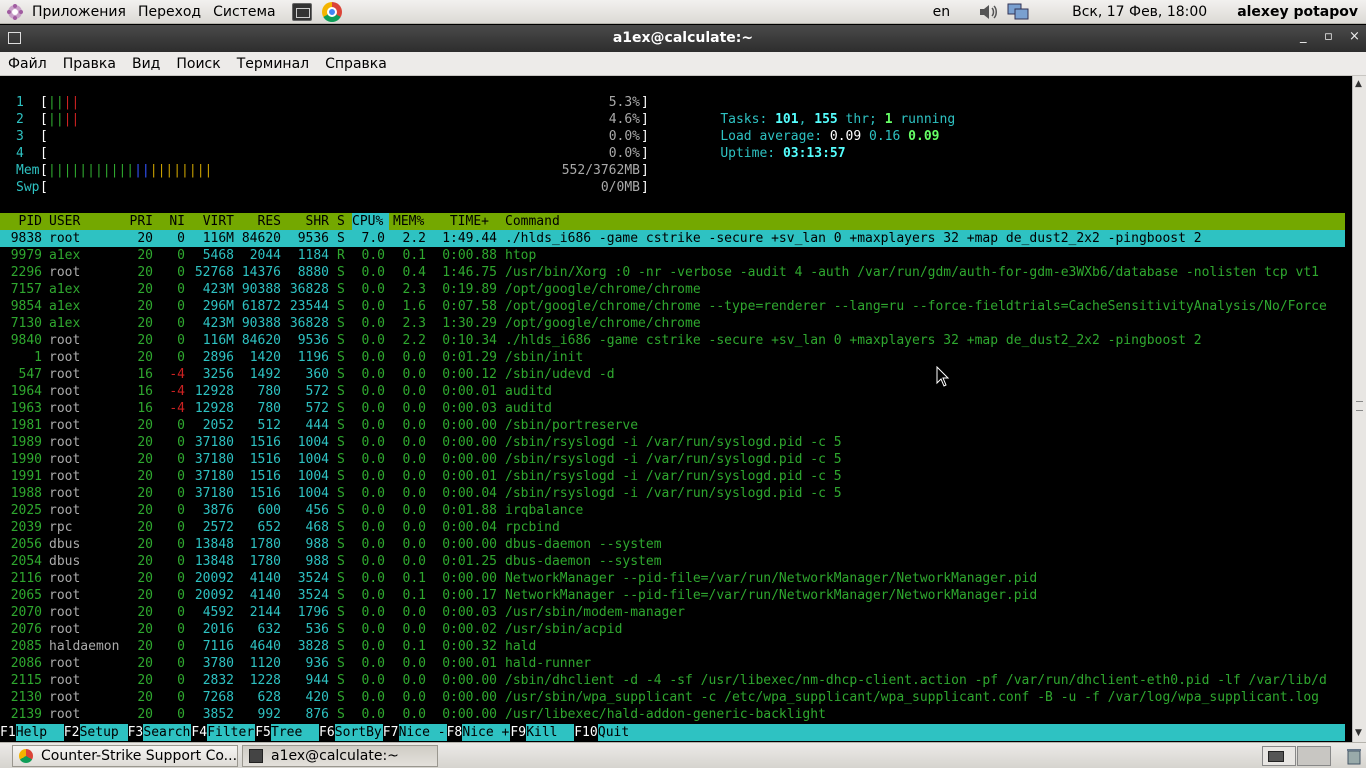 This screenshot has width=1366, height=768. Describe the element at coordinates (258, 221) in the screenshot. I see `col-res: RES` at that location.